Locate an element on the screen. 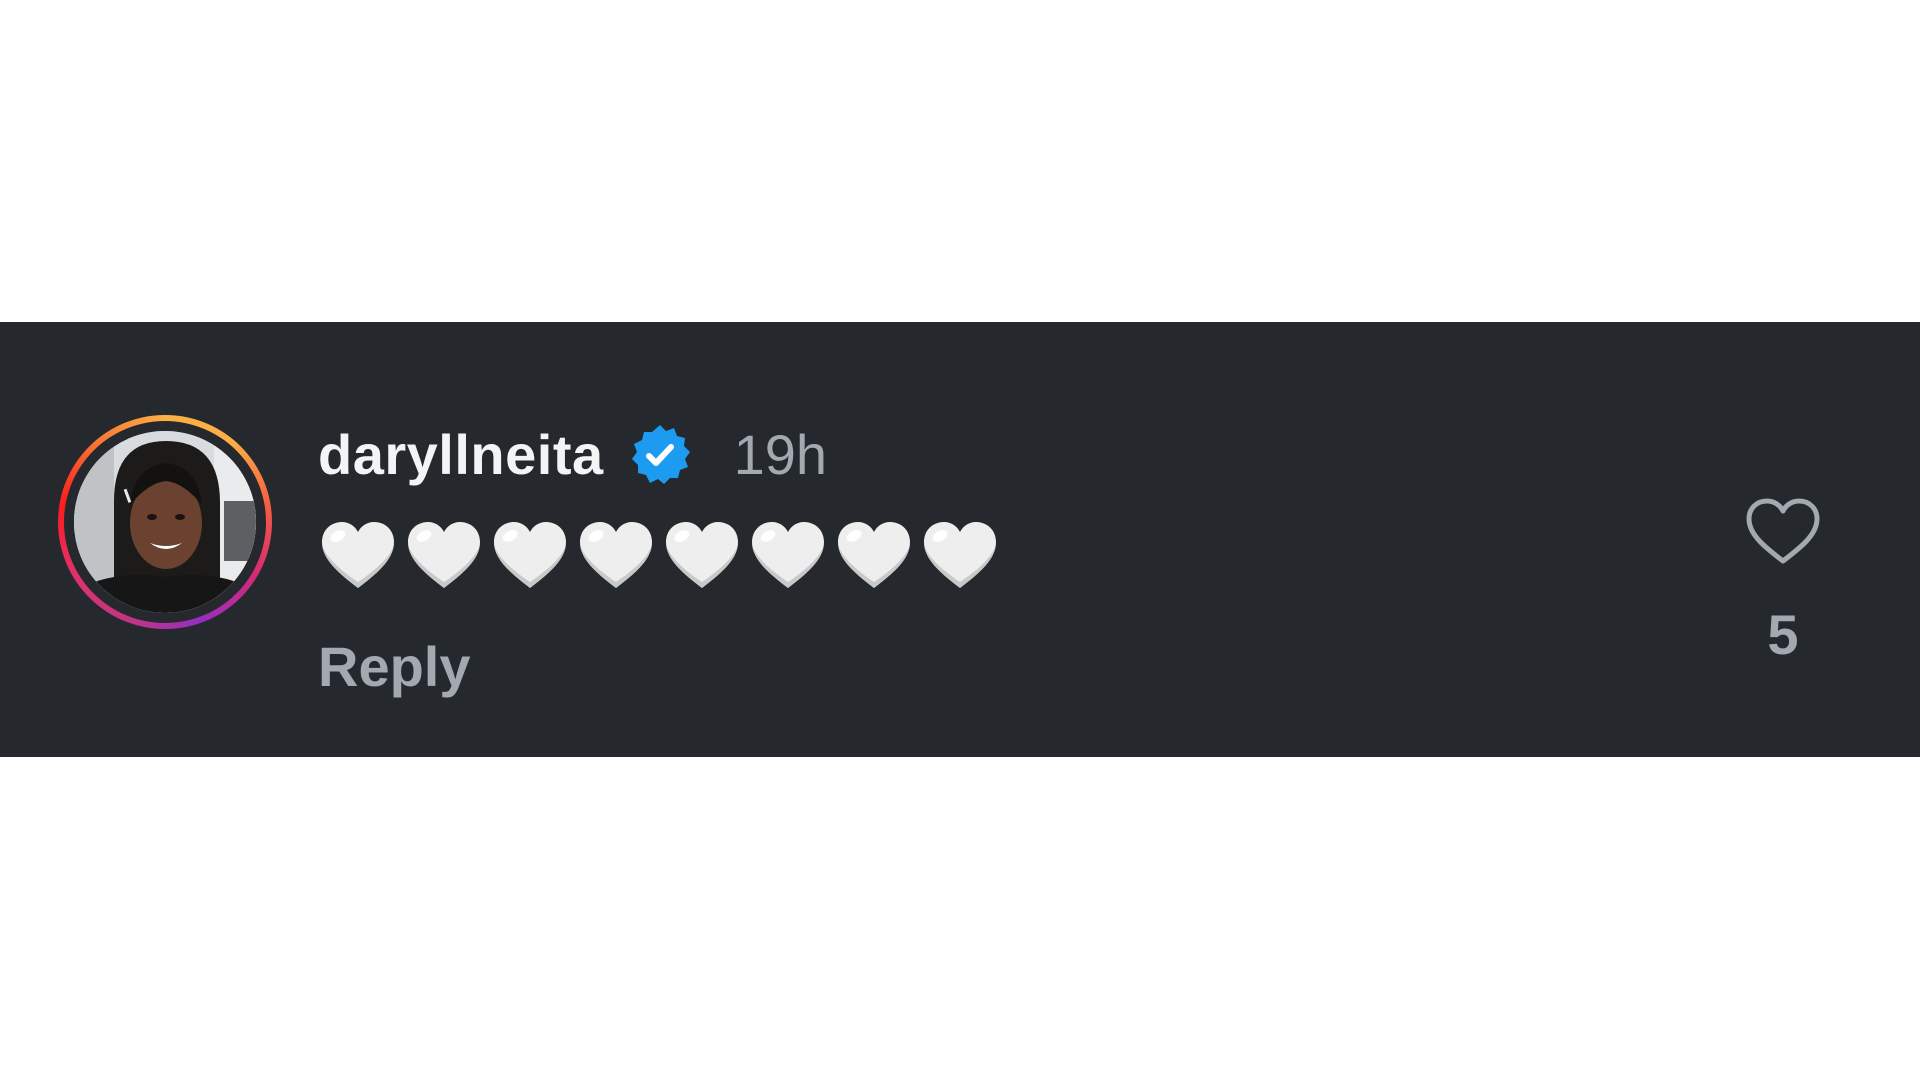  avatar is located at coordinates (165, 522).